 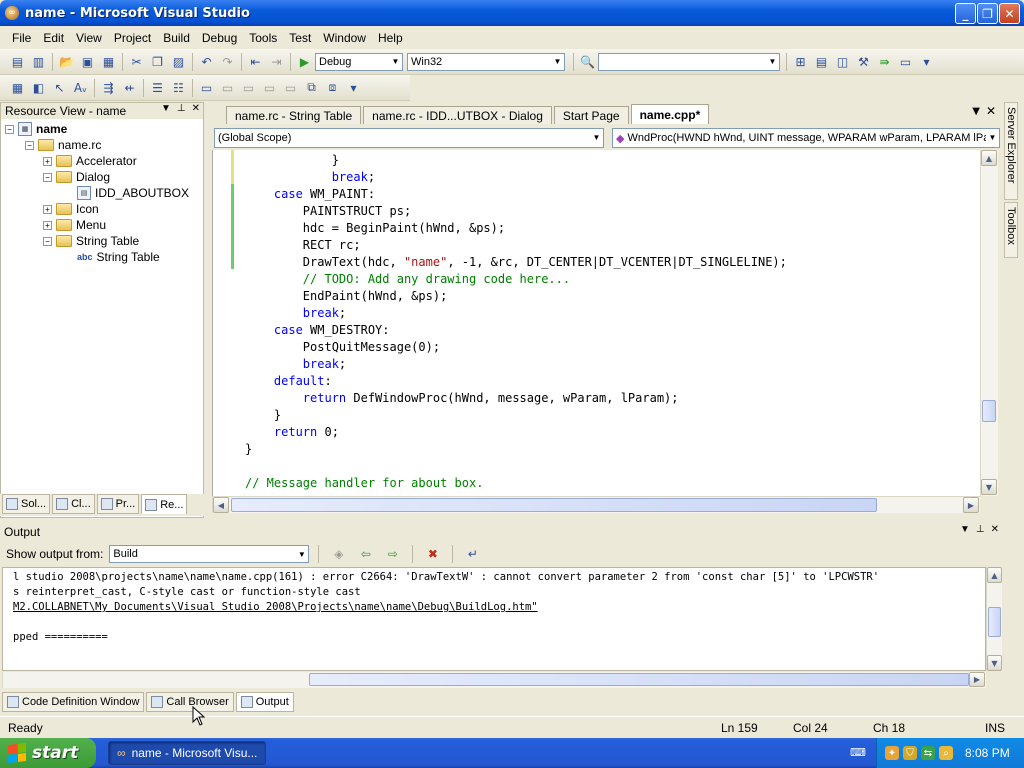 I want to click on new-project-icon: ▤, so click(x=17, y=61).